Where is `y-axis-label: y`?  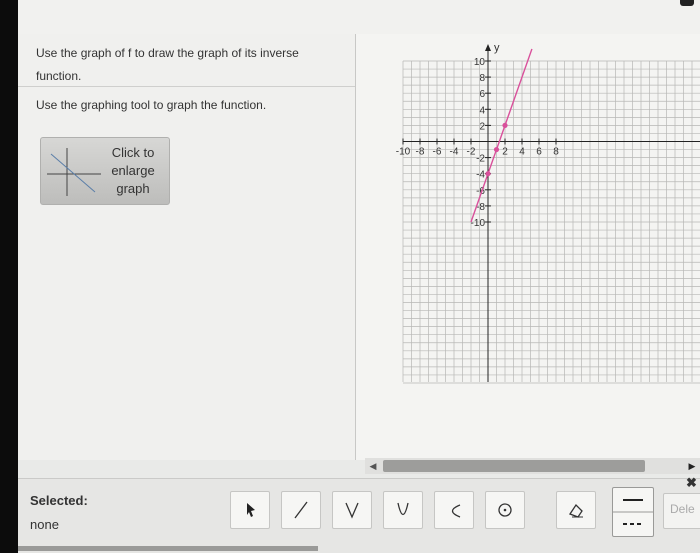 y-axis-label: y is located at coordinates (497, 48).